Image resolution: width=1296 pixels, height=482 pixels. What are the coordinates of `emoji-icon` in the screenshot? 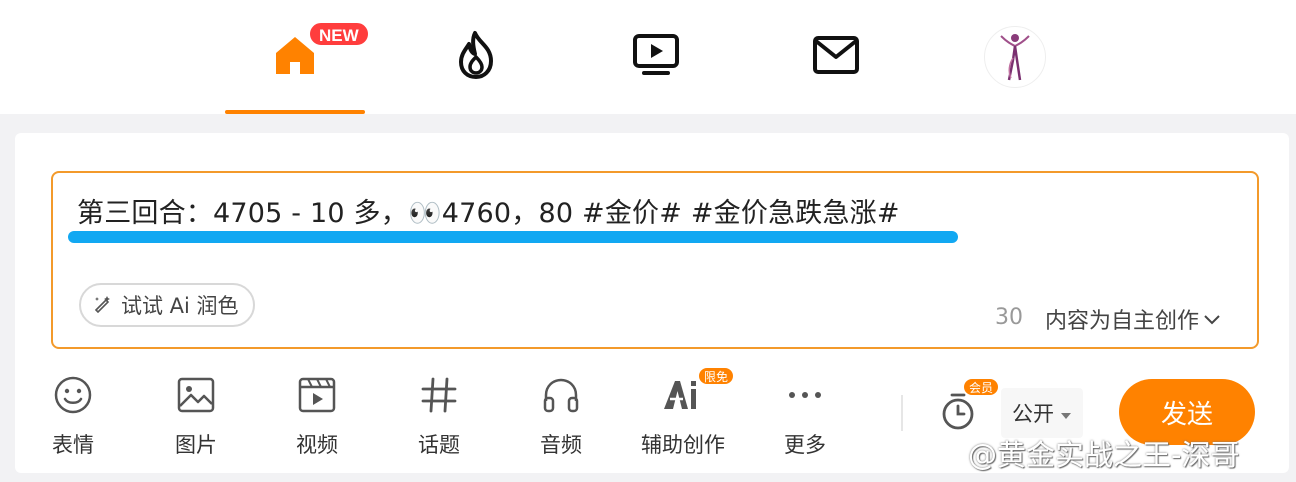 It's located at (73, 395).